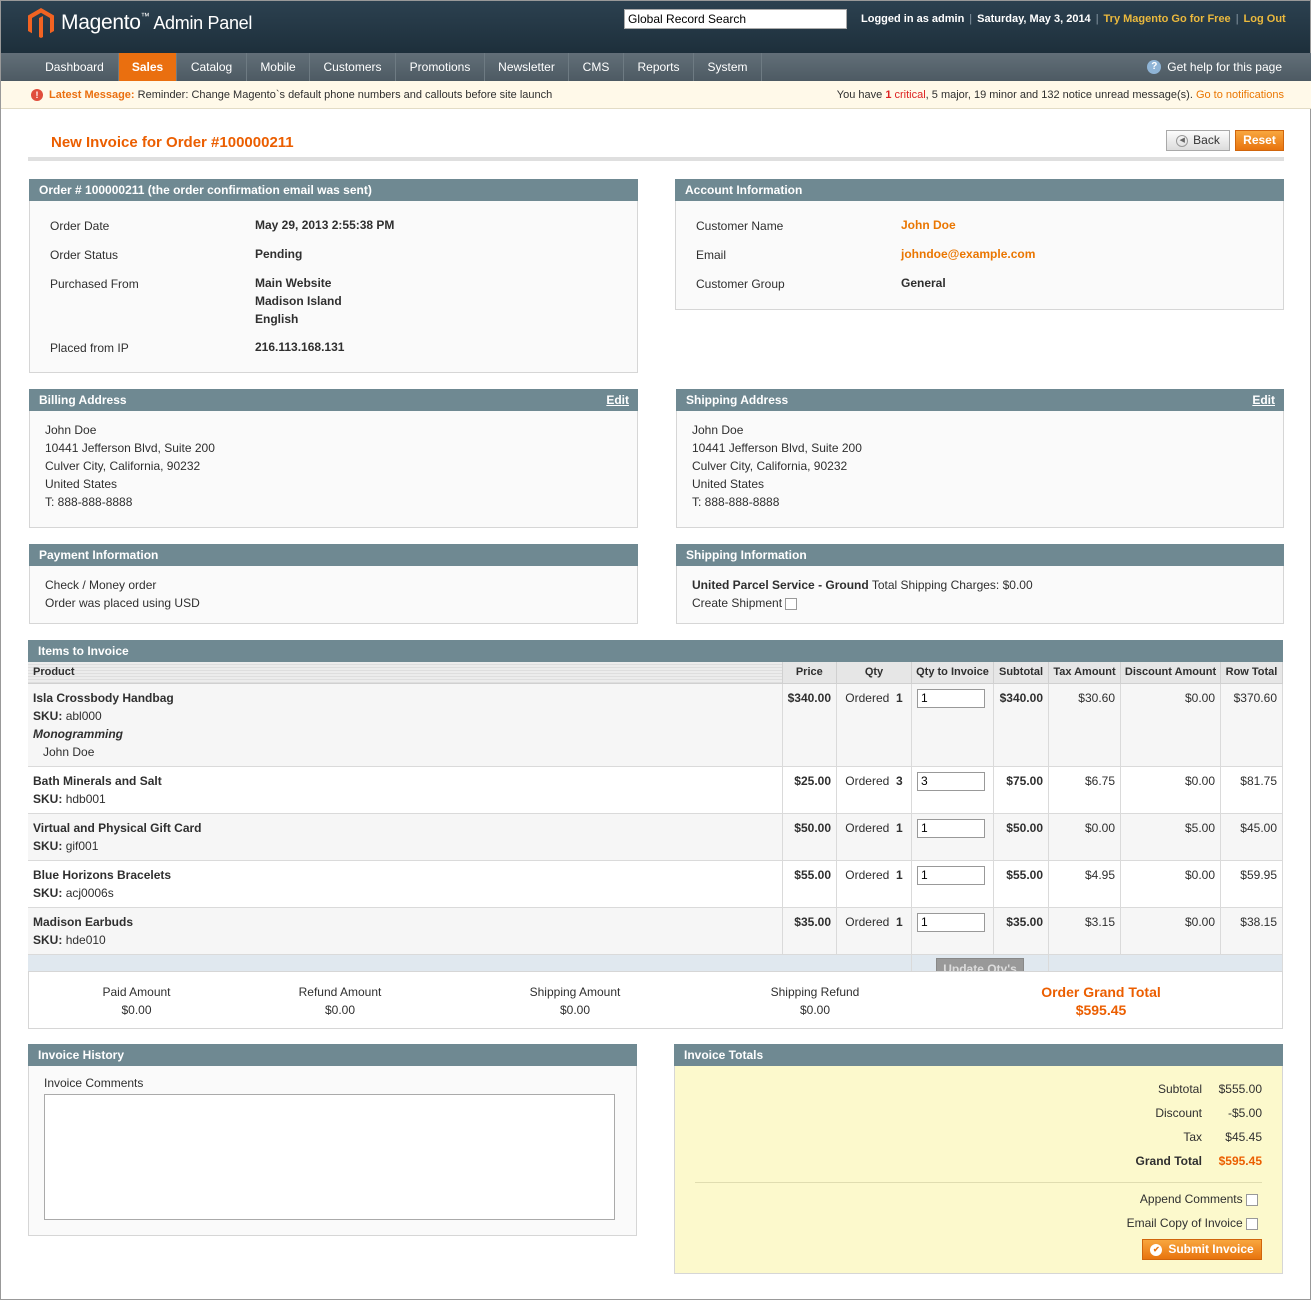 The image size is (1311, 1300). Describe the element at coordinates (340, 992) in the screenshot. I see `refund-amount-label: Refund Amount` at that location.